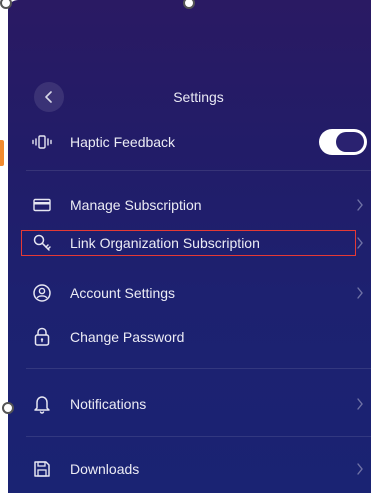  What do you see at coordinates (42, 142) in the screenshot?
I see `vibration-icon` at bounding box center [42, 142].